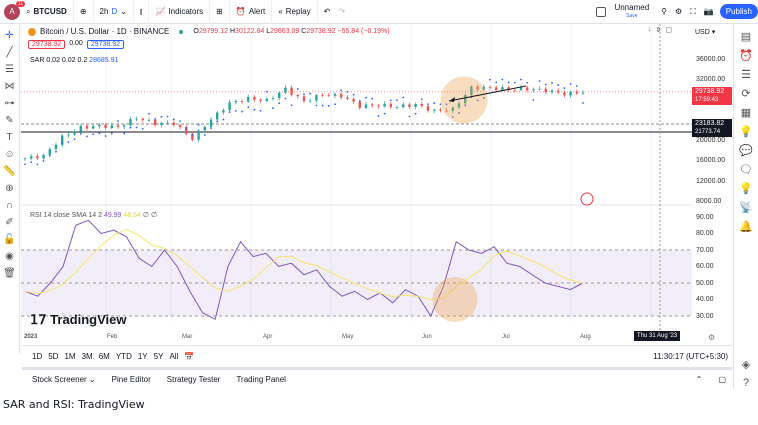  What do you see at coordinates (9, 222) in the screenshot?
I see `lock-drawing-icon: ✐` at bounding box center [9, 222].